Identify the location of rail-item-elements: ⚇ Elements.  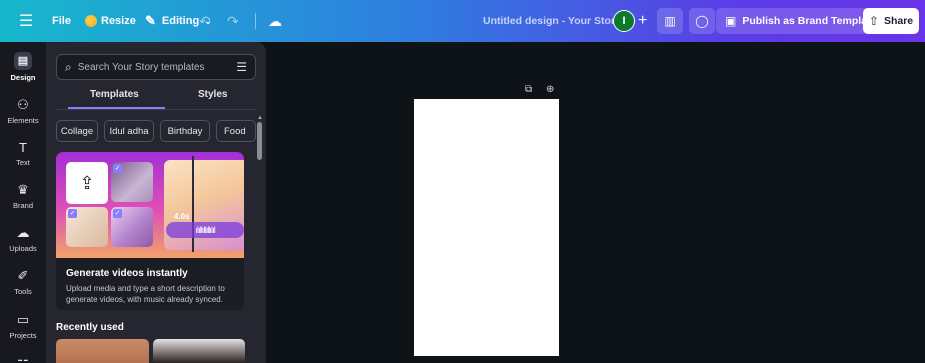
(23, 111).